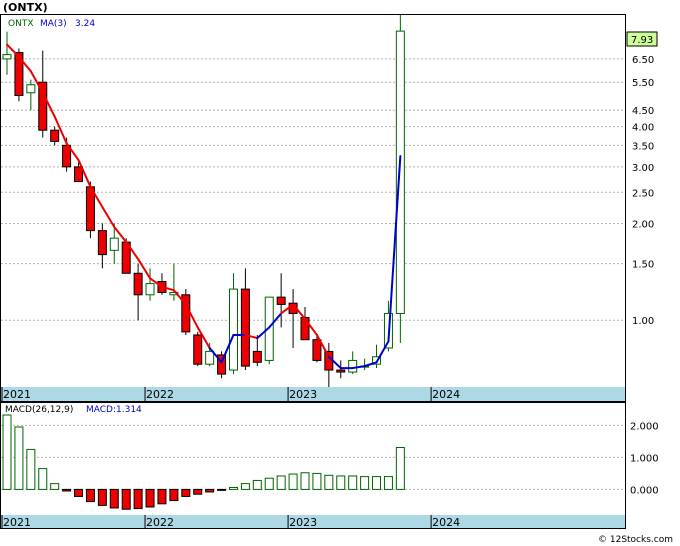 The image size is (680, 546). What do you see at coordinates (25, 7) in the screenshot?
I see `chart-title: (ONTX)` at bounding box center [25, 7].